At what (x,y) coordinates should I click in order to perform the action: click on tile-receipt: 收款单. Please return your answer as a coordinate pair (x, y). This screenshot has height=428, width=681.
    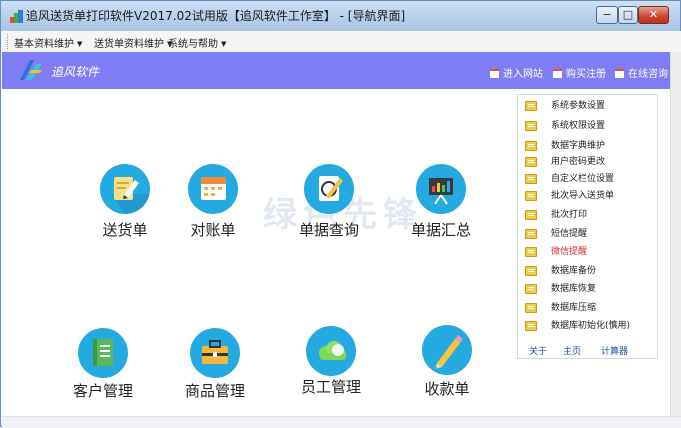
    Looking at the image, I should click on (447, 370).